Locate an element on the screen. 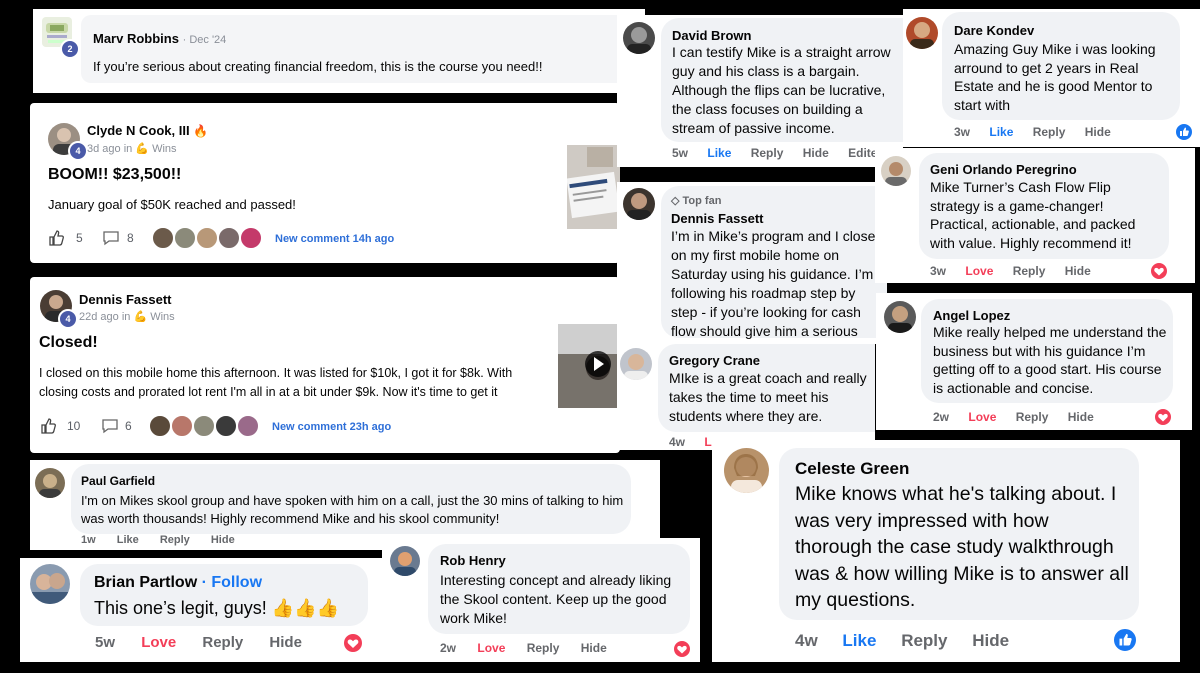 This screenshot has width=1200, height=673. level-badge: 2 is located at coordinates (70, 49).